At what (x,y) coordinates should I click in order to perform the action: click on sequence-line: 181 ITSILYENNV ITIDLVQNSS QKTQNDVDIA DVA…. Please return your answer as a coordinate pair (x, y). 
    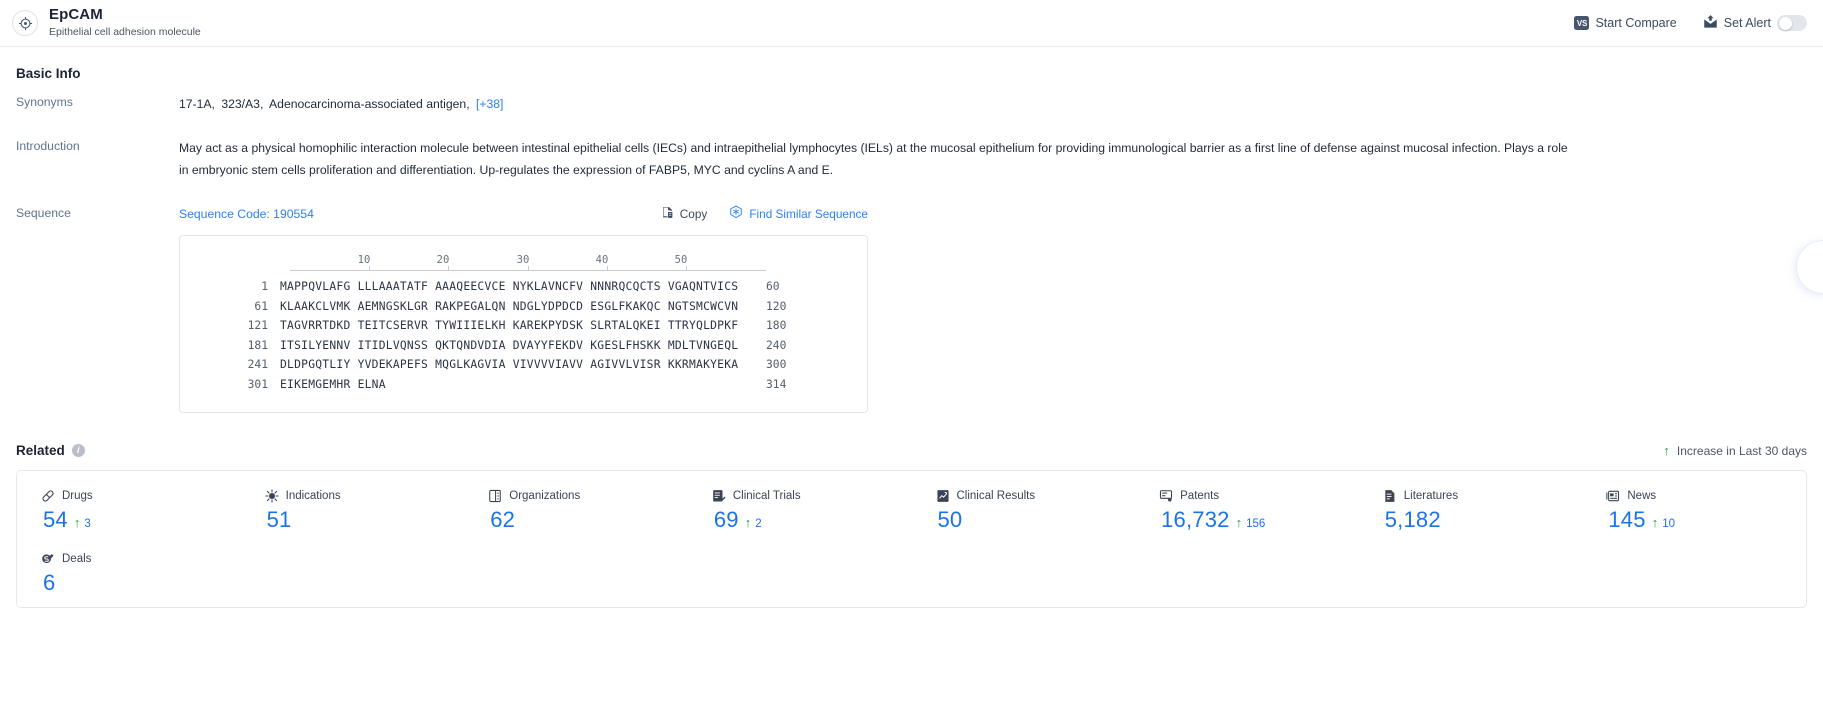
    Looking at the image, I should click on (535, 346).